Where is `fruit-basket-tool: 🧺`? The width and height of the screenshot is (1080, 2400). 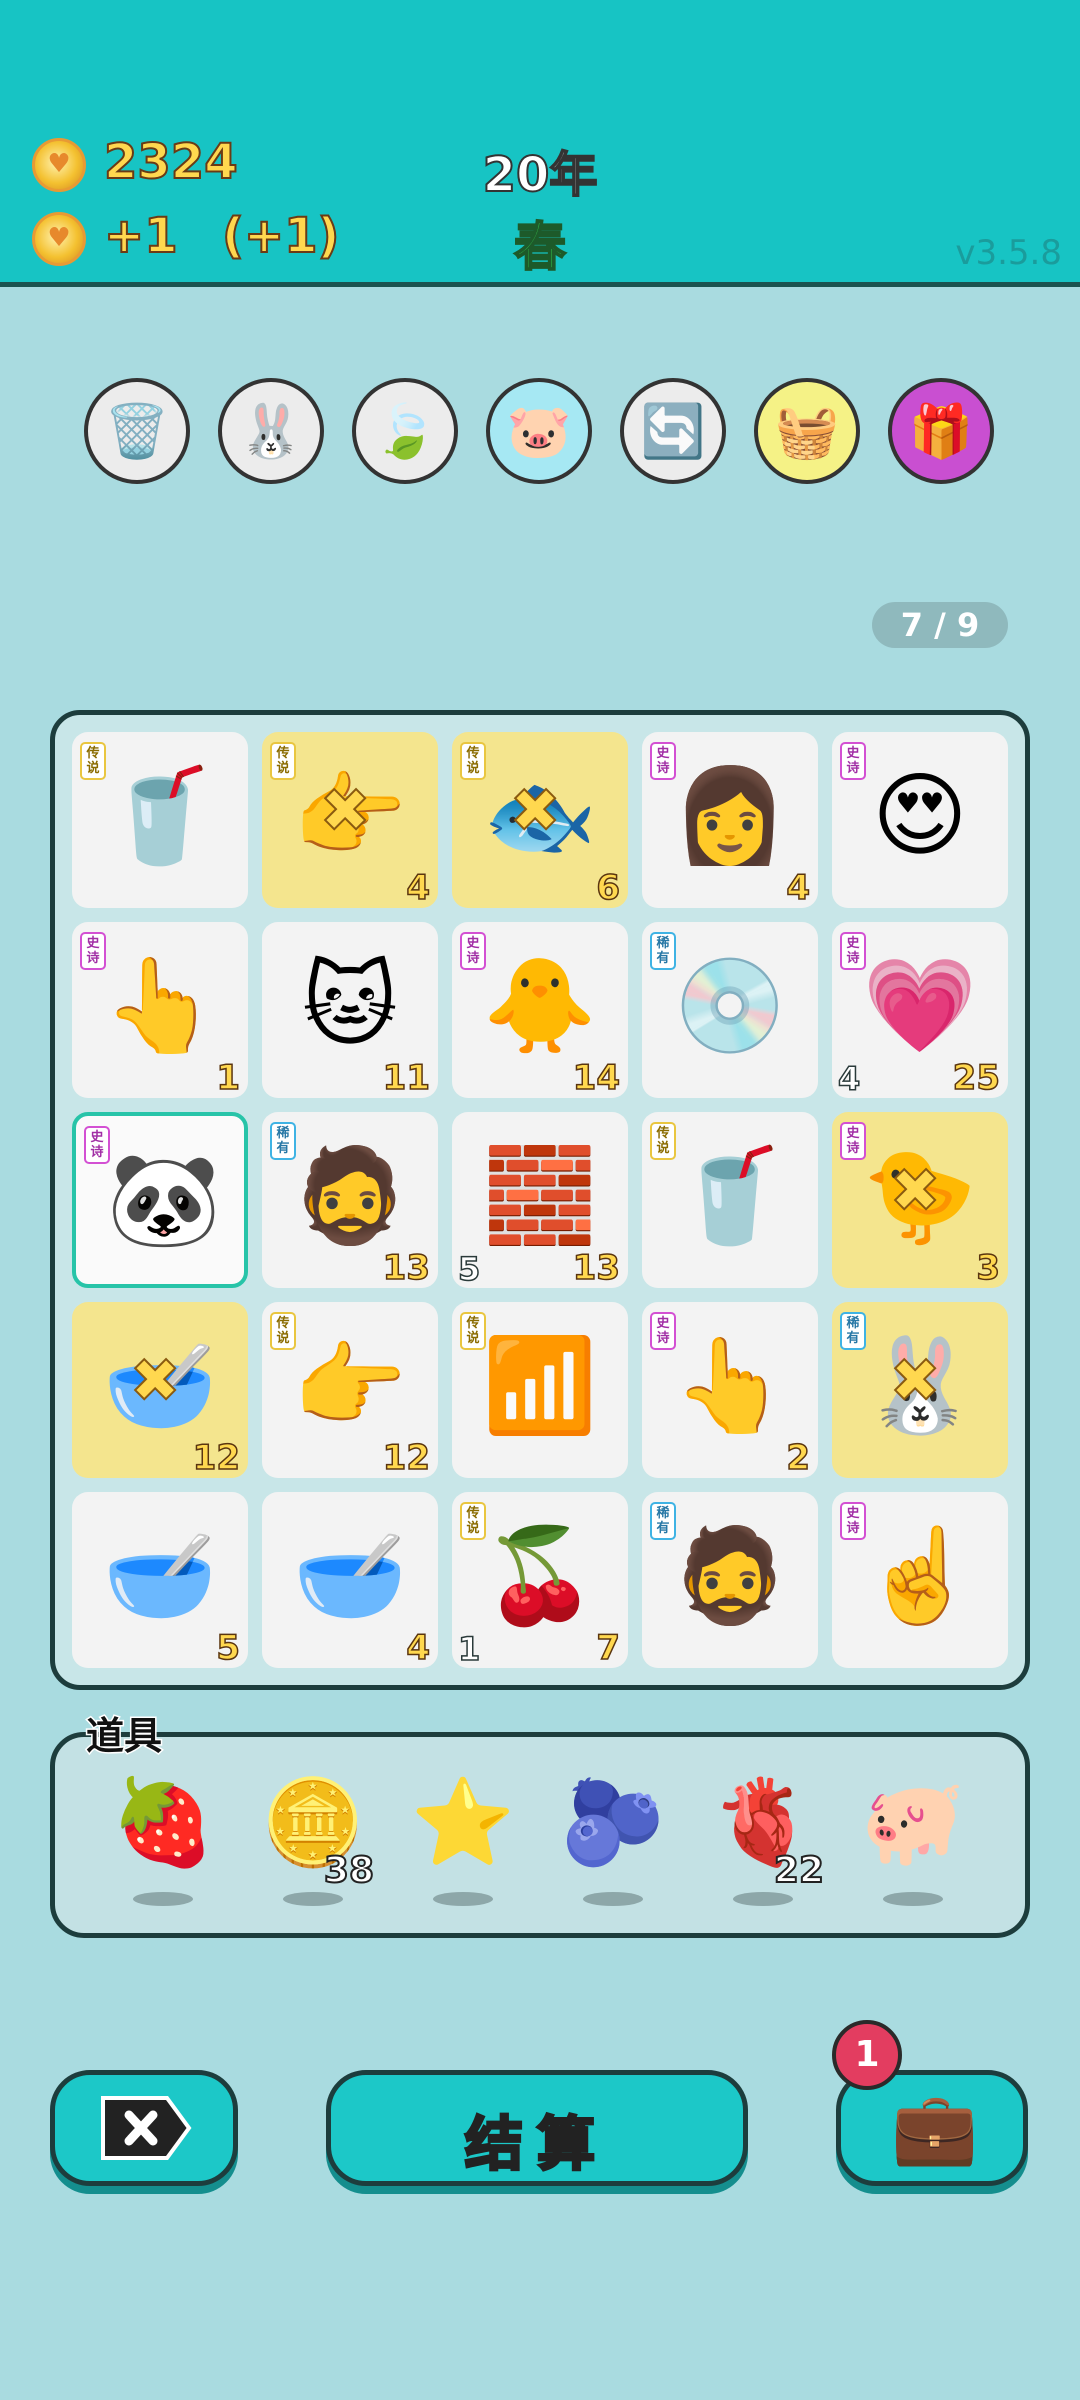 fruit-basket-tool: 🧺 is located at coordinates (807, 431).